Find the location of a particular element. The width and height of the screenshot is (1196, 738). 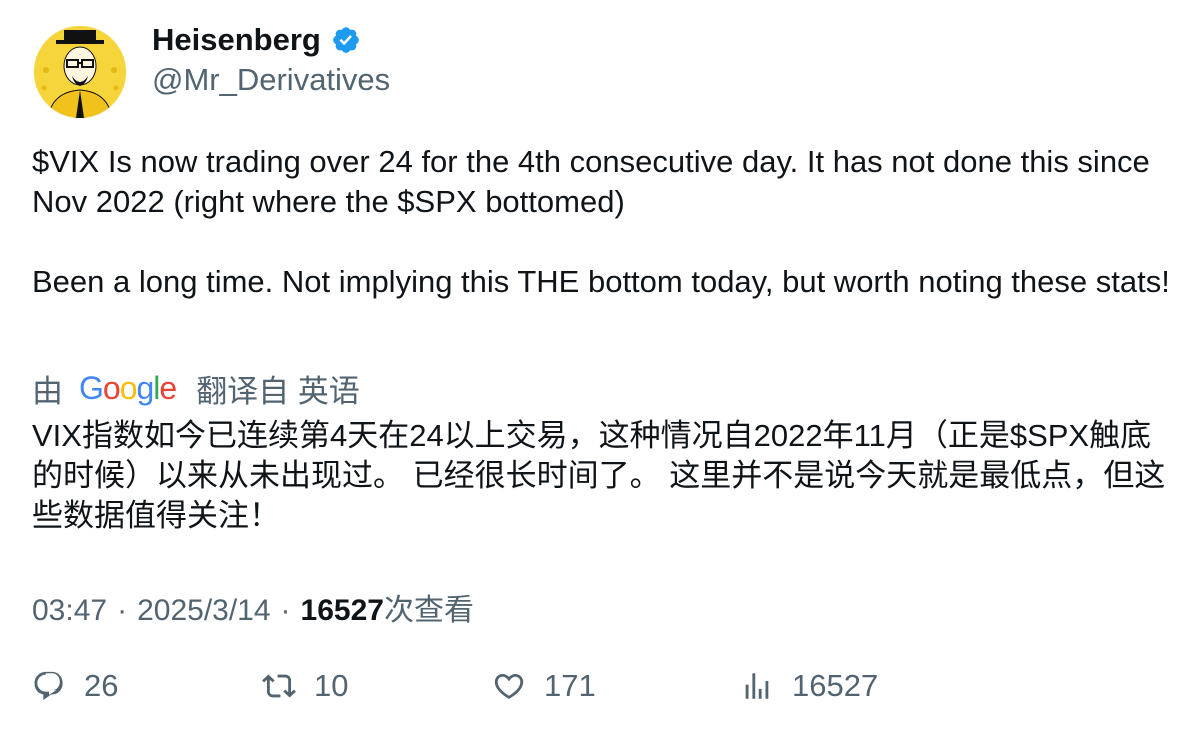

tweet-date: 2025/3/14 is located at coordinates (203, 611).